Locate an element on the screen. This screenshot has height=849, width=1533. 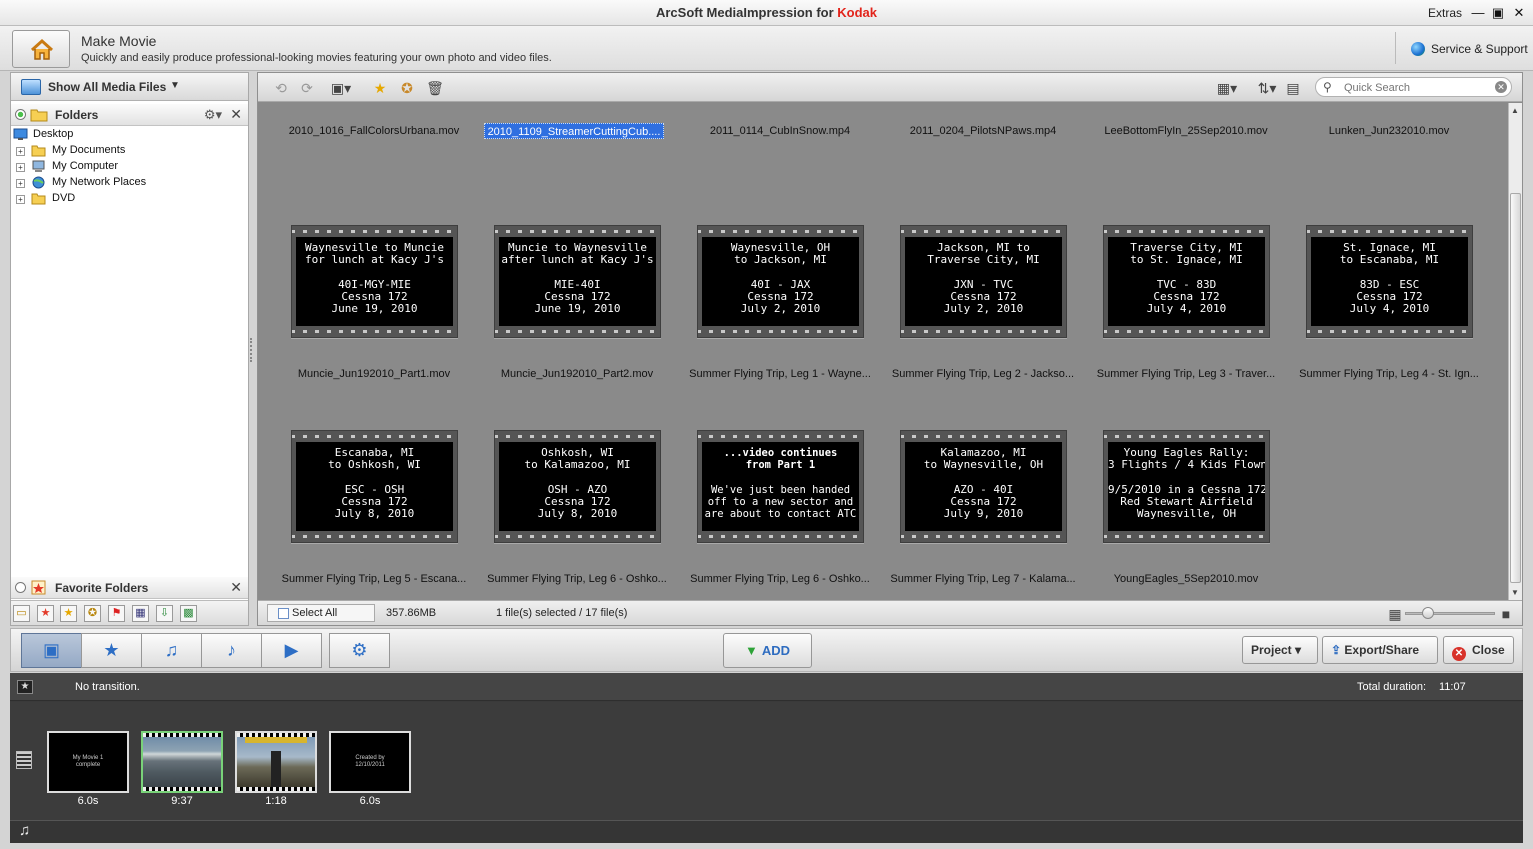
show-all-media-dropdown: Show All Media Files ▼ is located at coordinates (129, 87).